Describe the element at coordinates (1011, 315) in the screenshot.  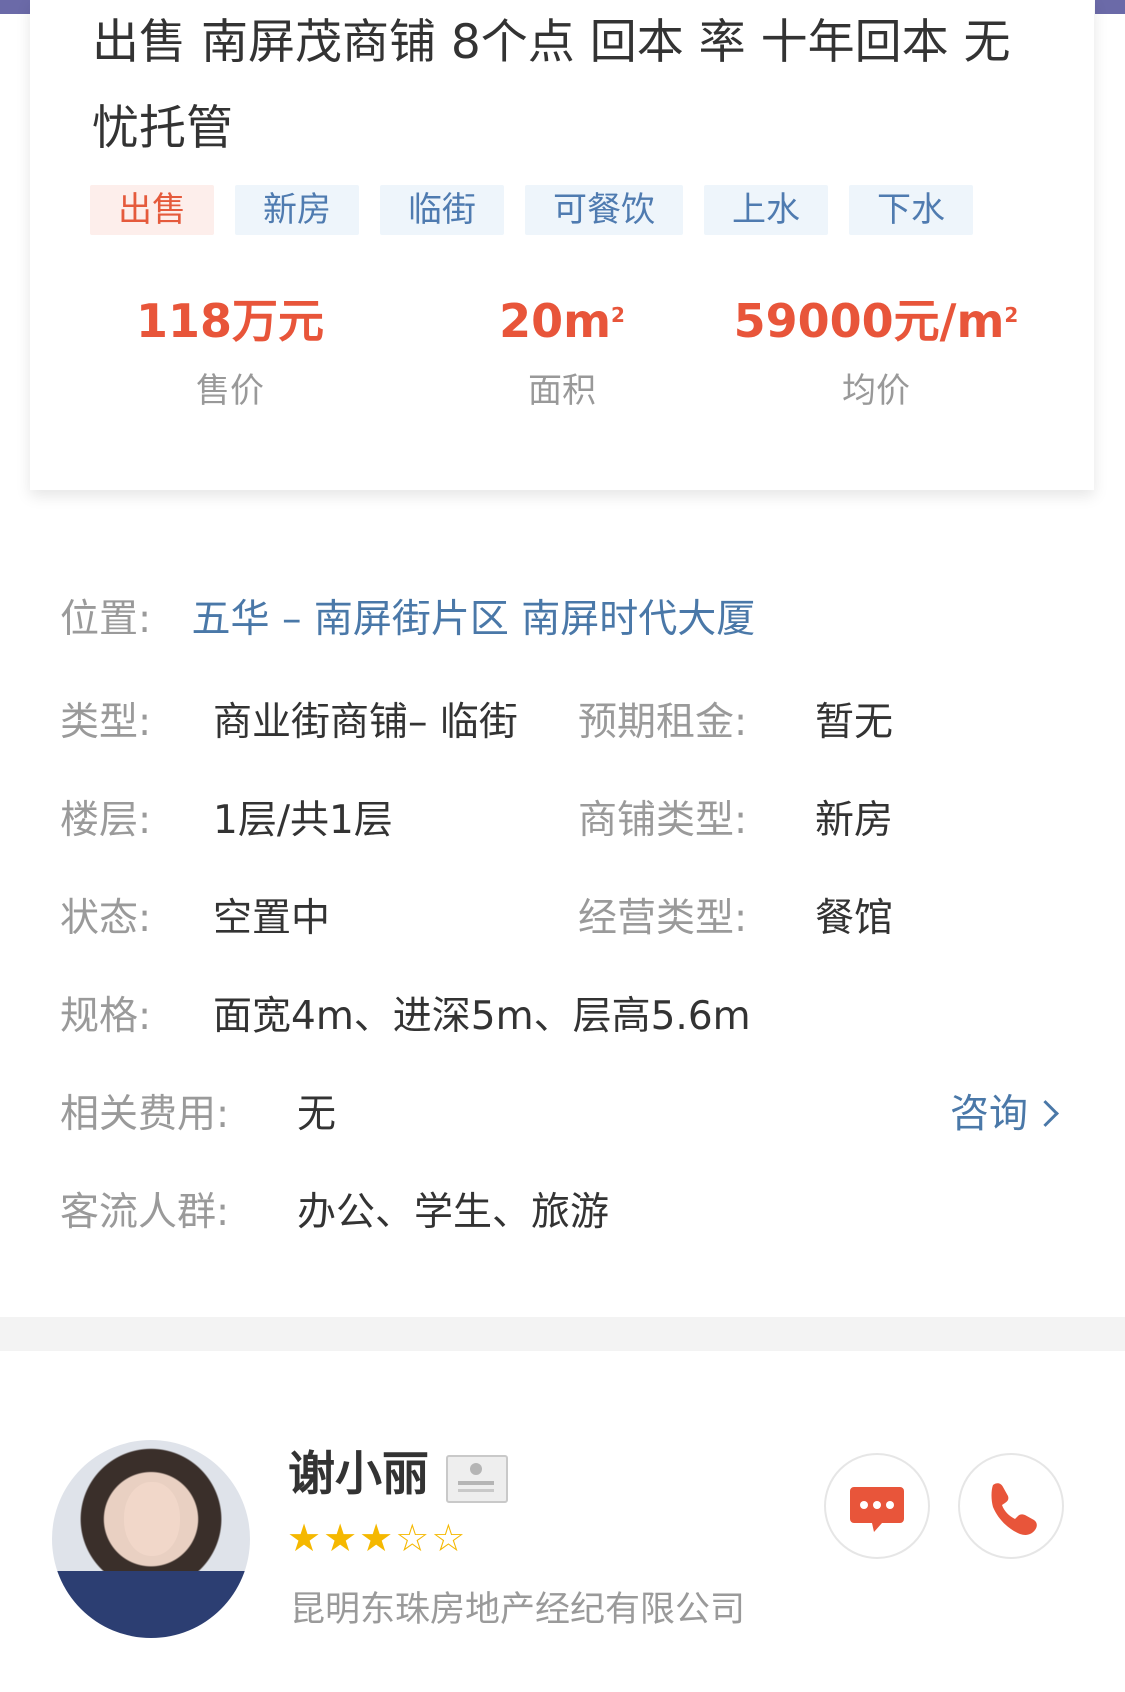
I see `unit-price-sup: 2` at that location.